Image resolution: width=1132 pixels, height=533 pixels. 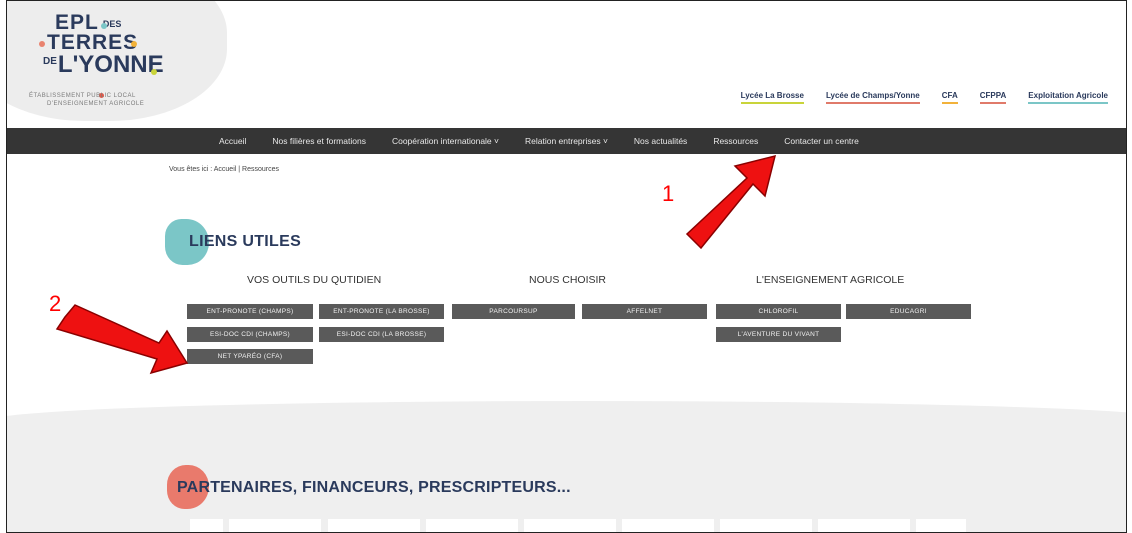 I want to click on nav-item-relation-entreprises: Relation entreprises ˅, so click(x=566, y=141).